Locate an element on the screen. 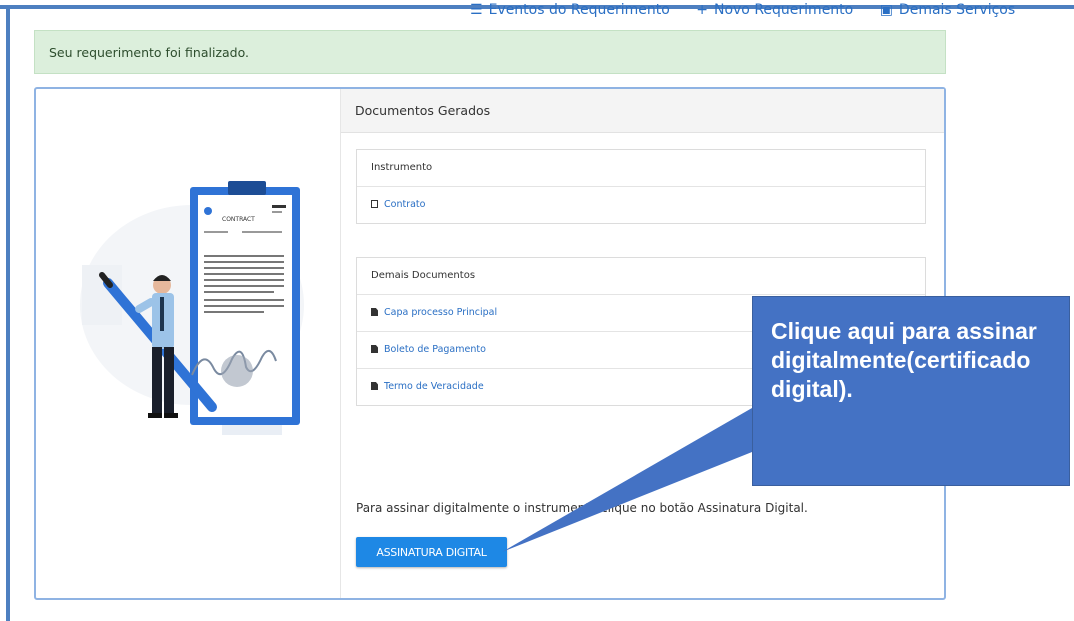 This screenshot has width=1074, height=621. doc-link-contrato: Contrato is located at coordinates (641, 205).